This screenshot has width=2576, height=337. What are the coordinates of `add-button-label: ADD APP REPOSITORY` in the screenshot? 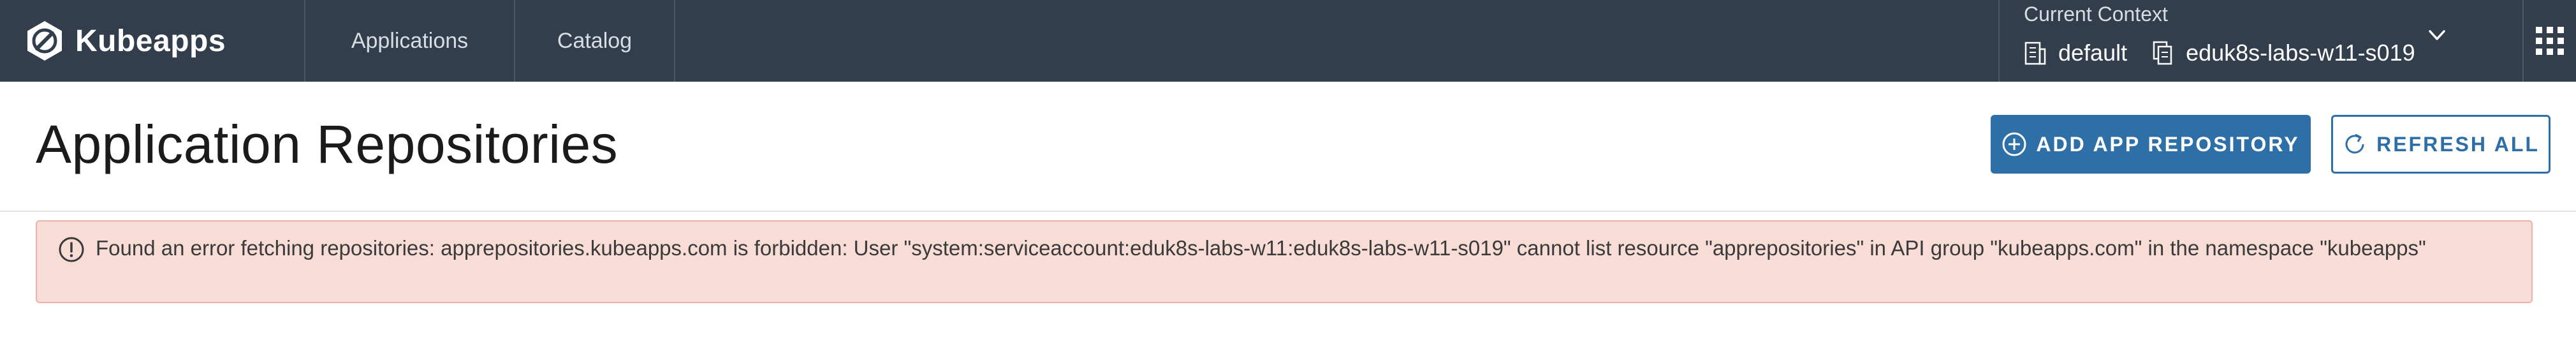 It's located at (2168, 144).